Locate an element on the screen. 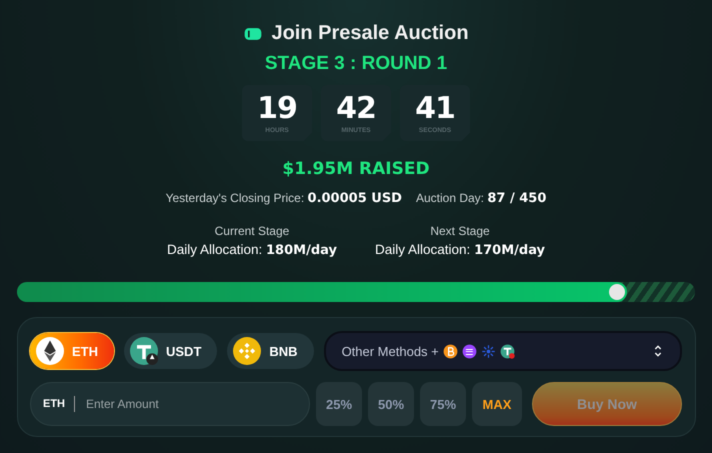  payment-method-dropdown: Other Methods + is located at coordinates (503, 351).